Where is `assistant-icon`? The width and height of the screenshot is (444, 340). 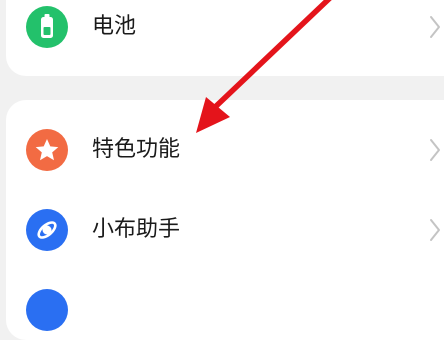
assistant-icon is located at coordinates (47, 230).